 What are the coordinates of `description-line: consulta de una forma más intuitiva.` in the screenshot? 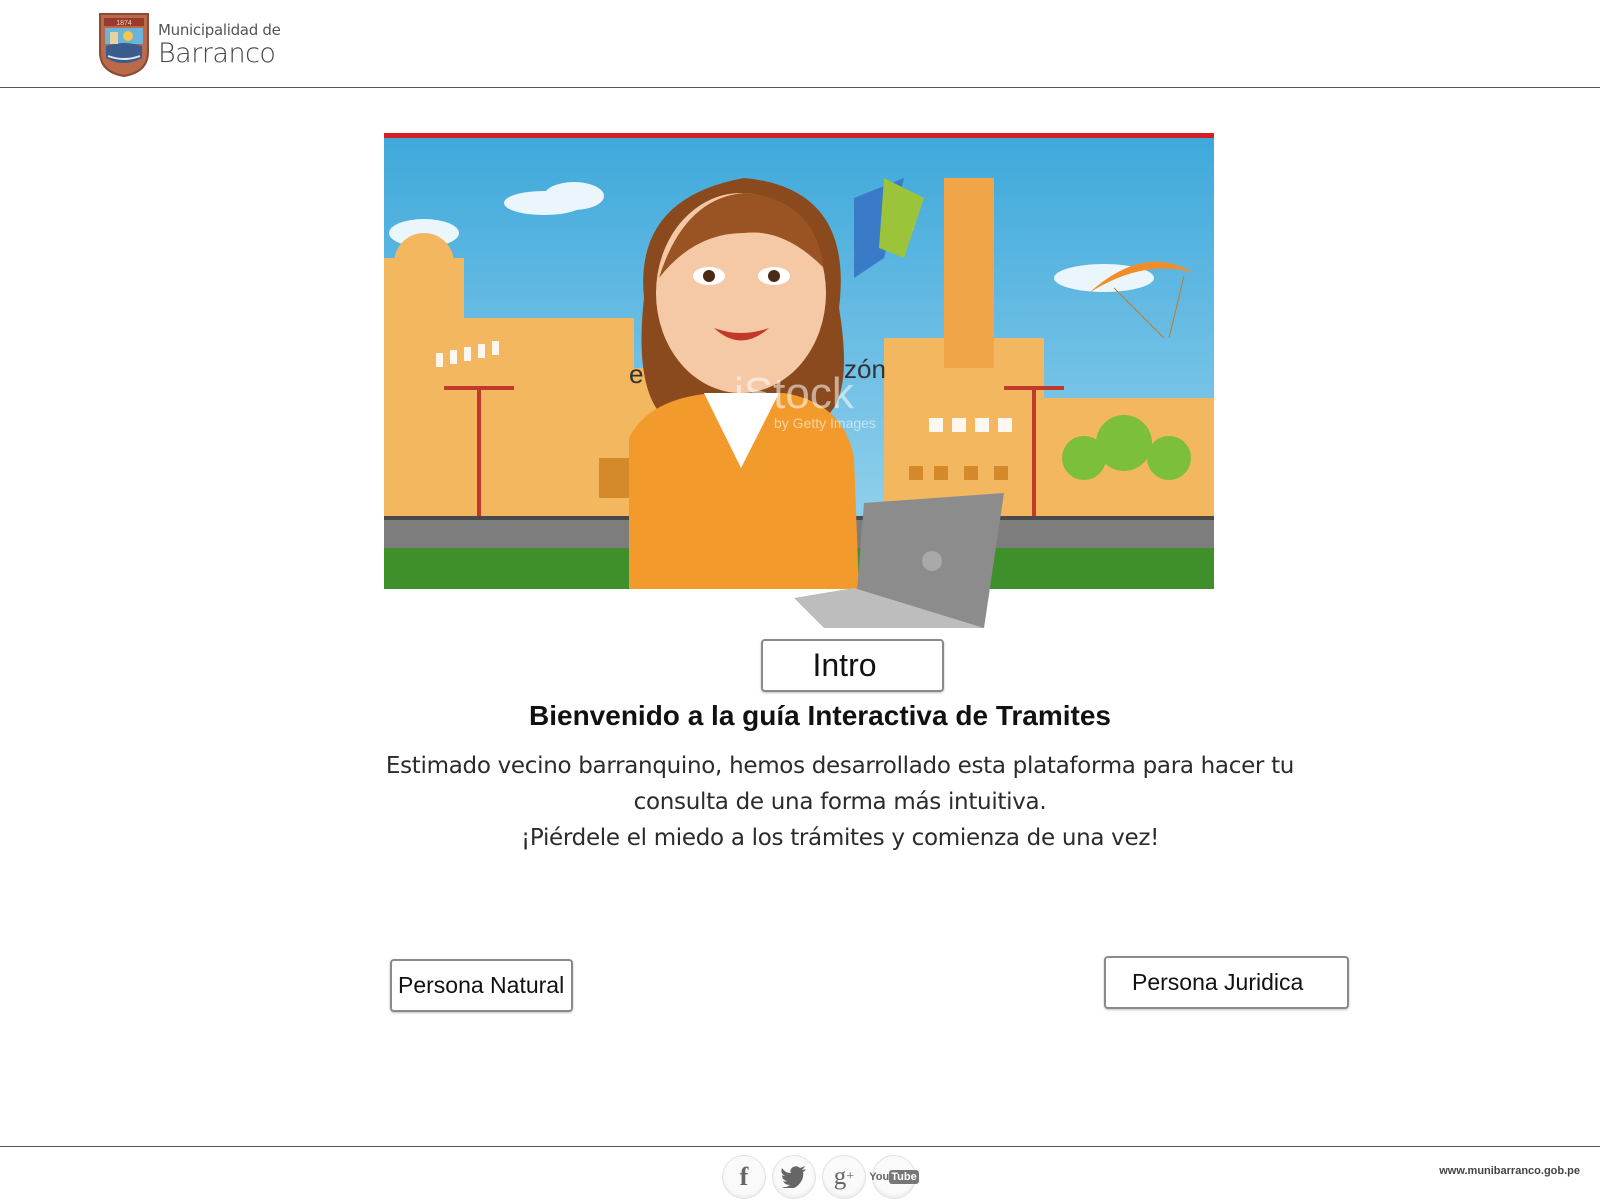 It's located at (840, 802).